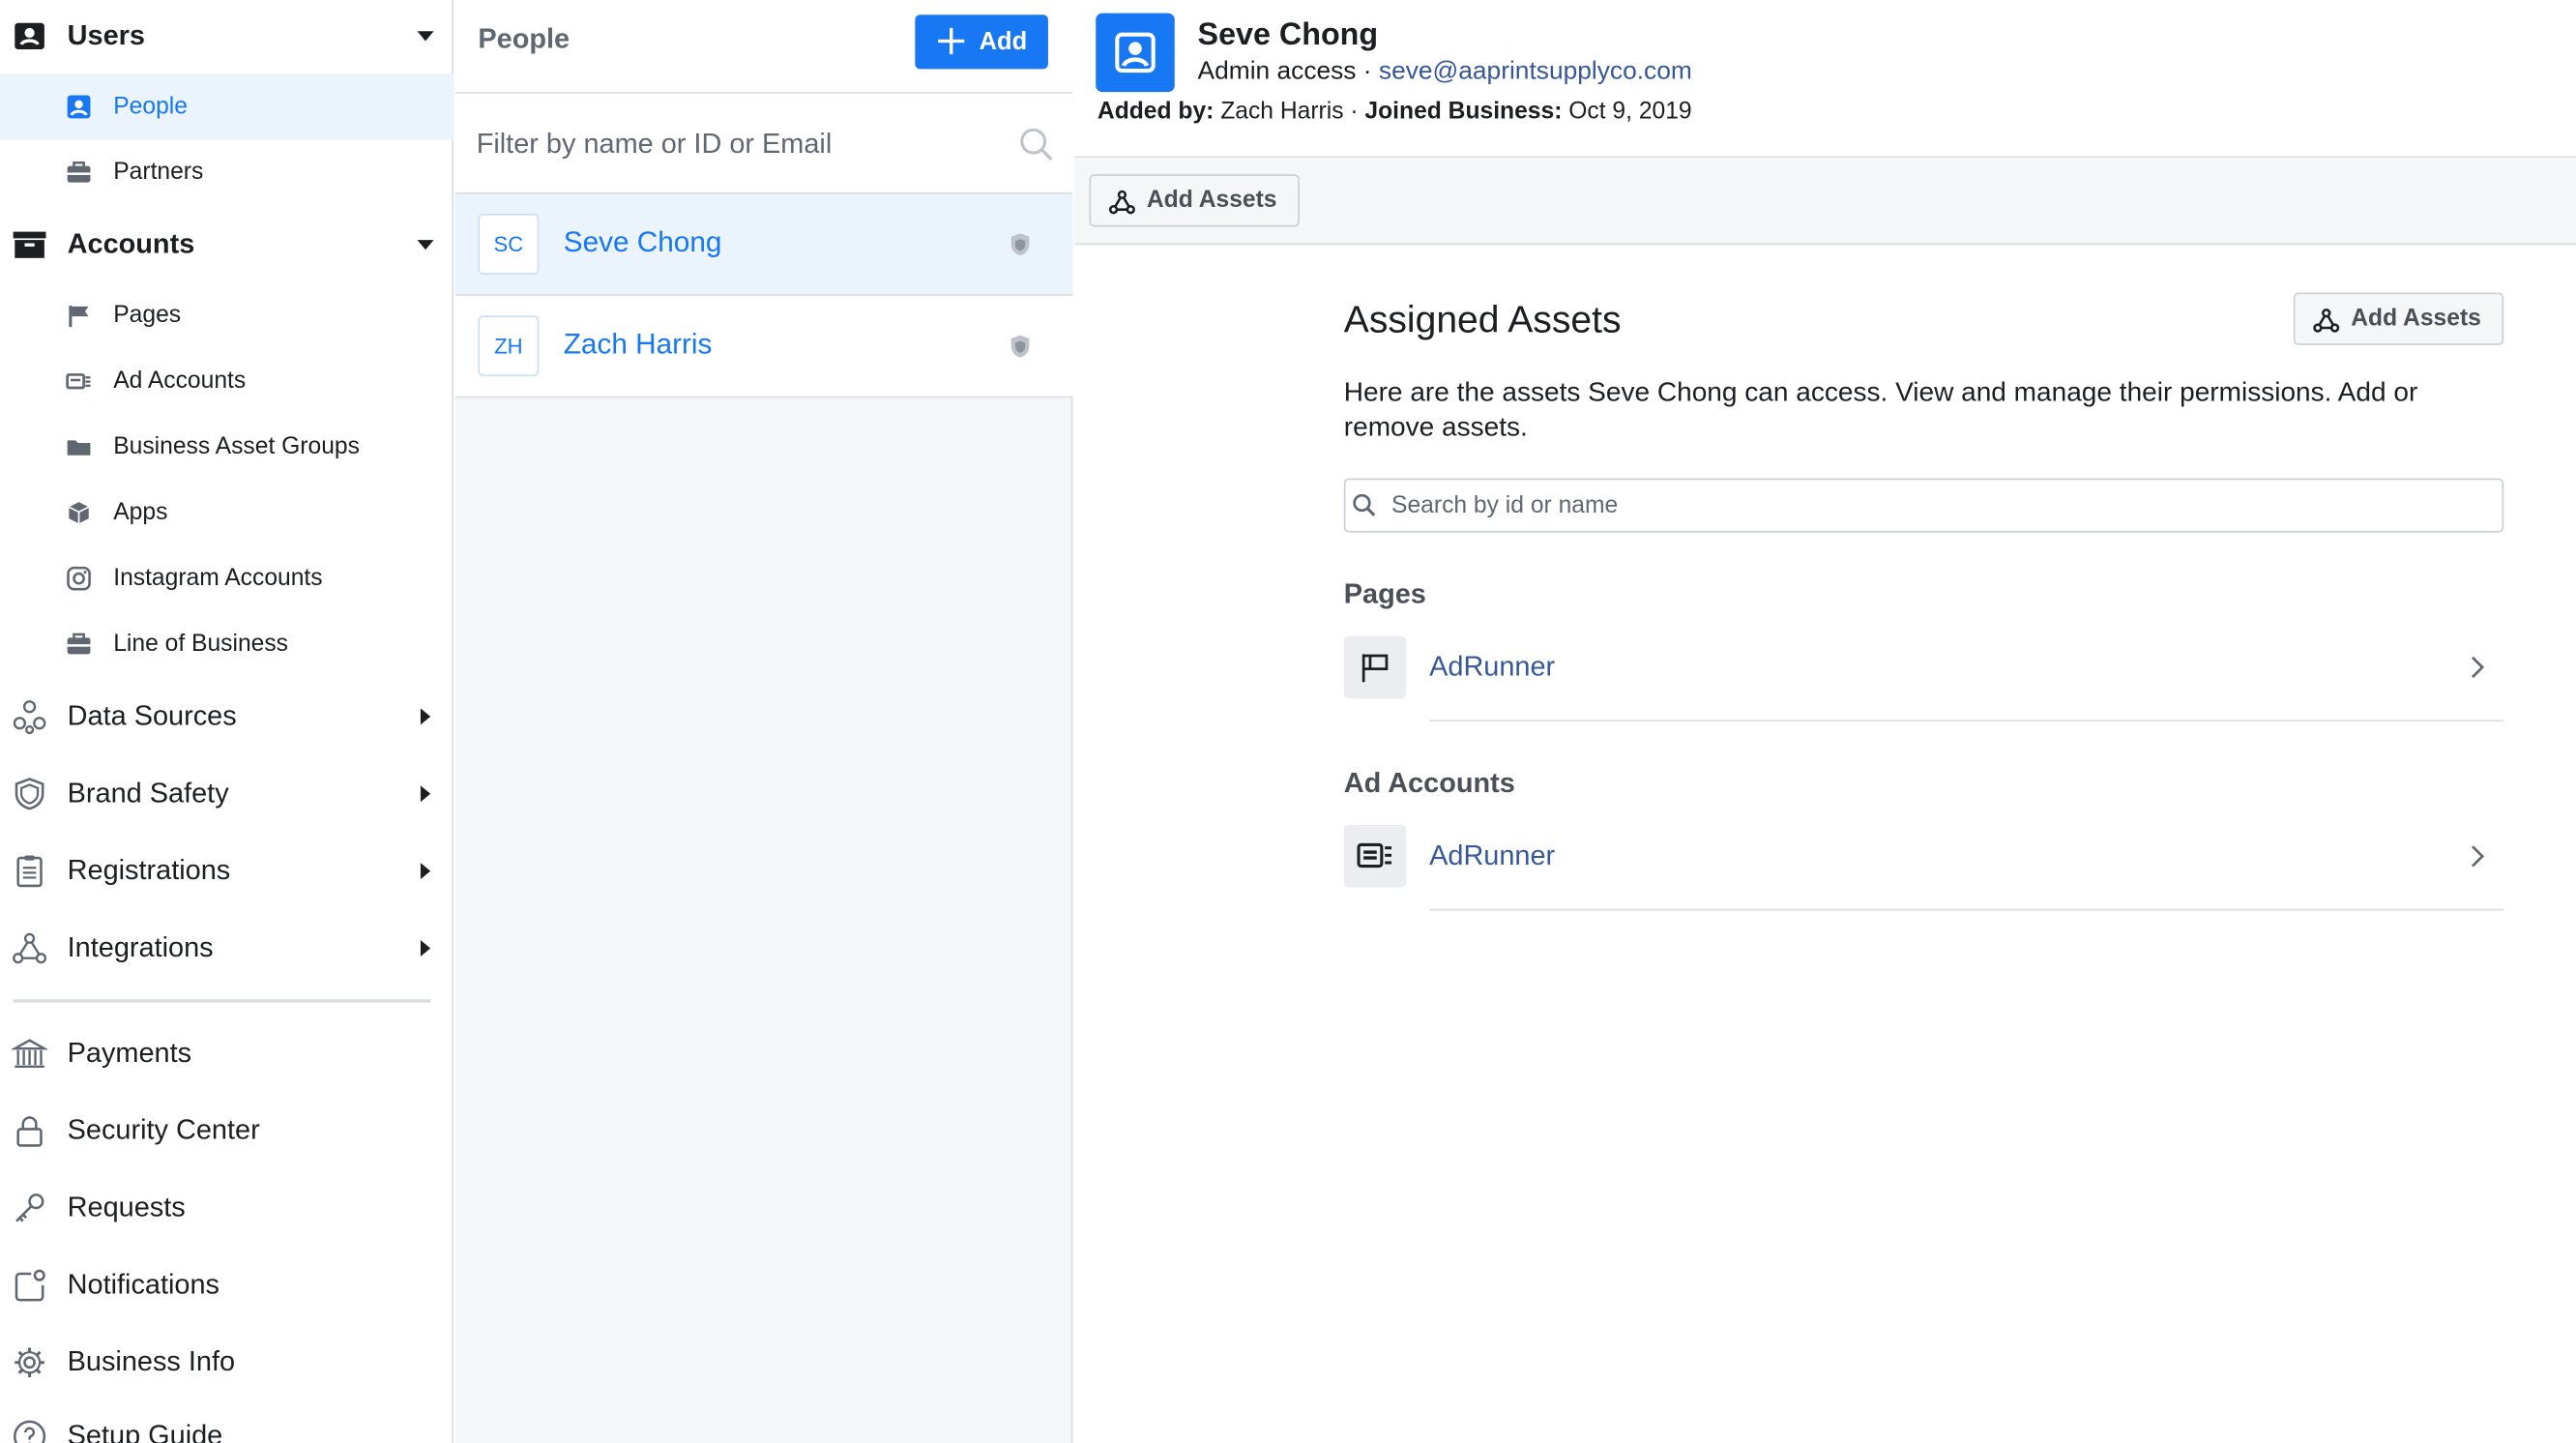  Describe the element at coordinates (763, 244) in the screenshot. I see `person-row-seve-chong: SC Seve Chong` at that location.